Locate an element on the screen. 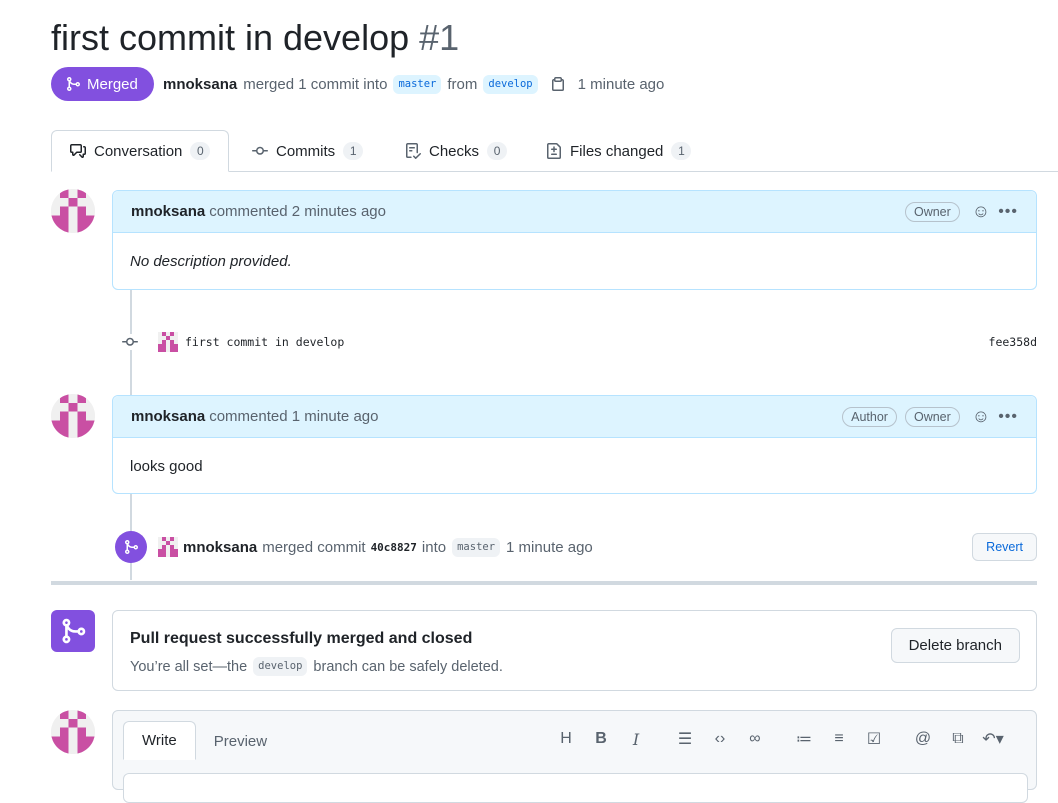 The width and height of the screenshot is (1058, 803). merged-state-badge: Merged is located at coordinates (102, 84).